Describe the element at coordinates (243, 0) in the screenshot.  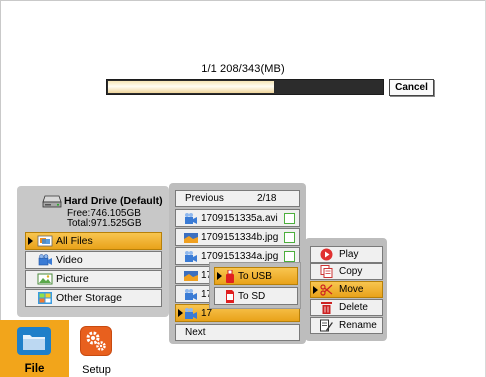
I see `frame-border` at that location.